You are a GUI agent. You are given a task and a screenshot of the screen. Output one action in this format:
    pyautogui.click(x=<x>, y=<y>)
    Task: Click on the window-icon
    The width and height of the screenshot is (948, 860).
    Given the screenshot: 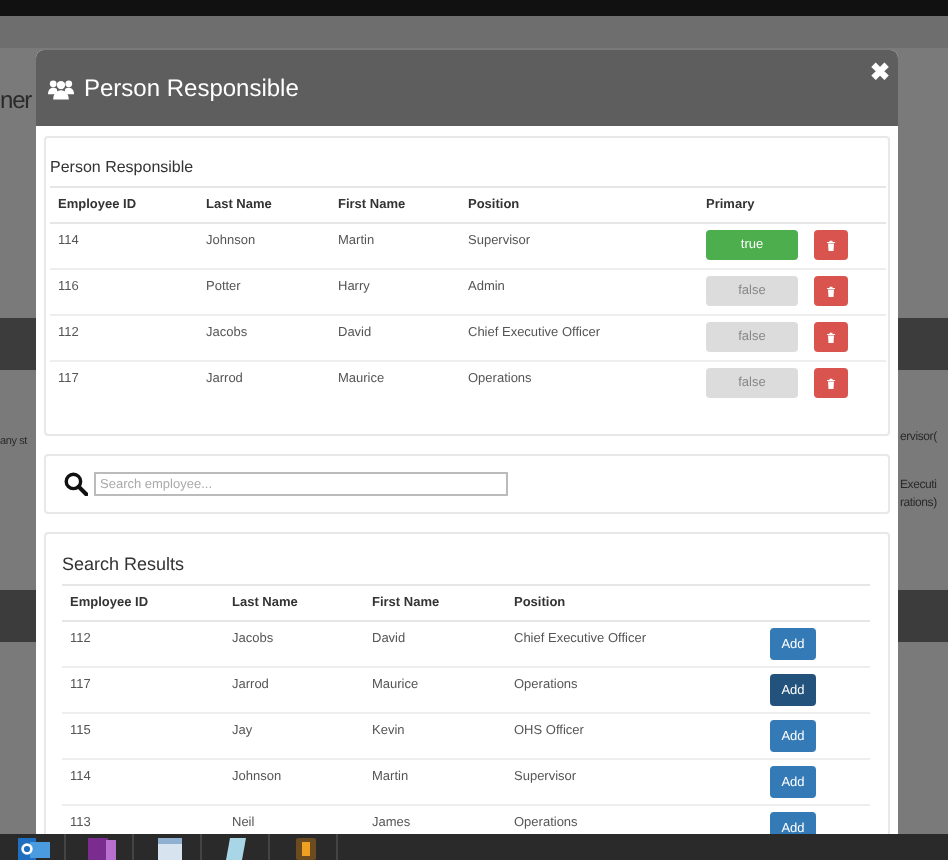 What is the action you would take?
    pyautogui.click(x=170, y=848)
    